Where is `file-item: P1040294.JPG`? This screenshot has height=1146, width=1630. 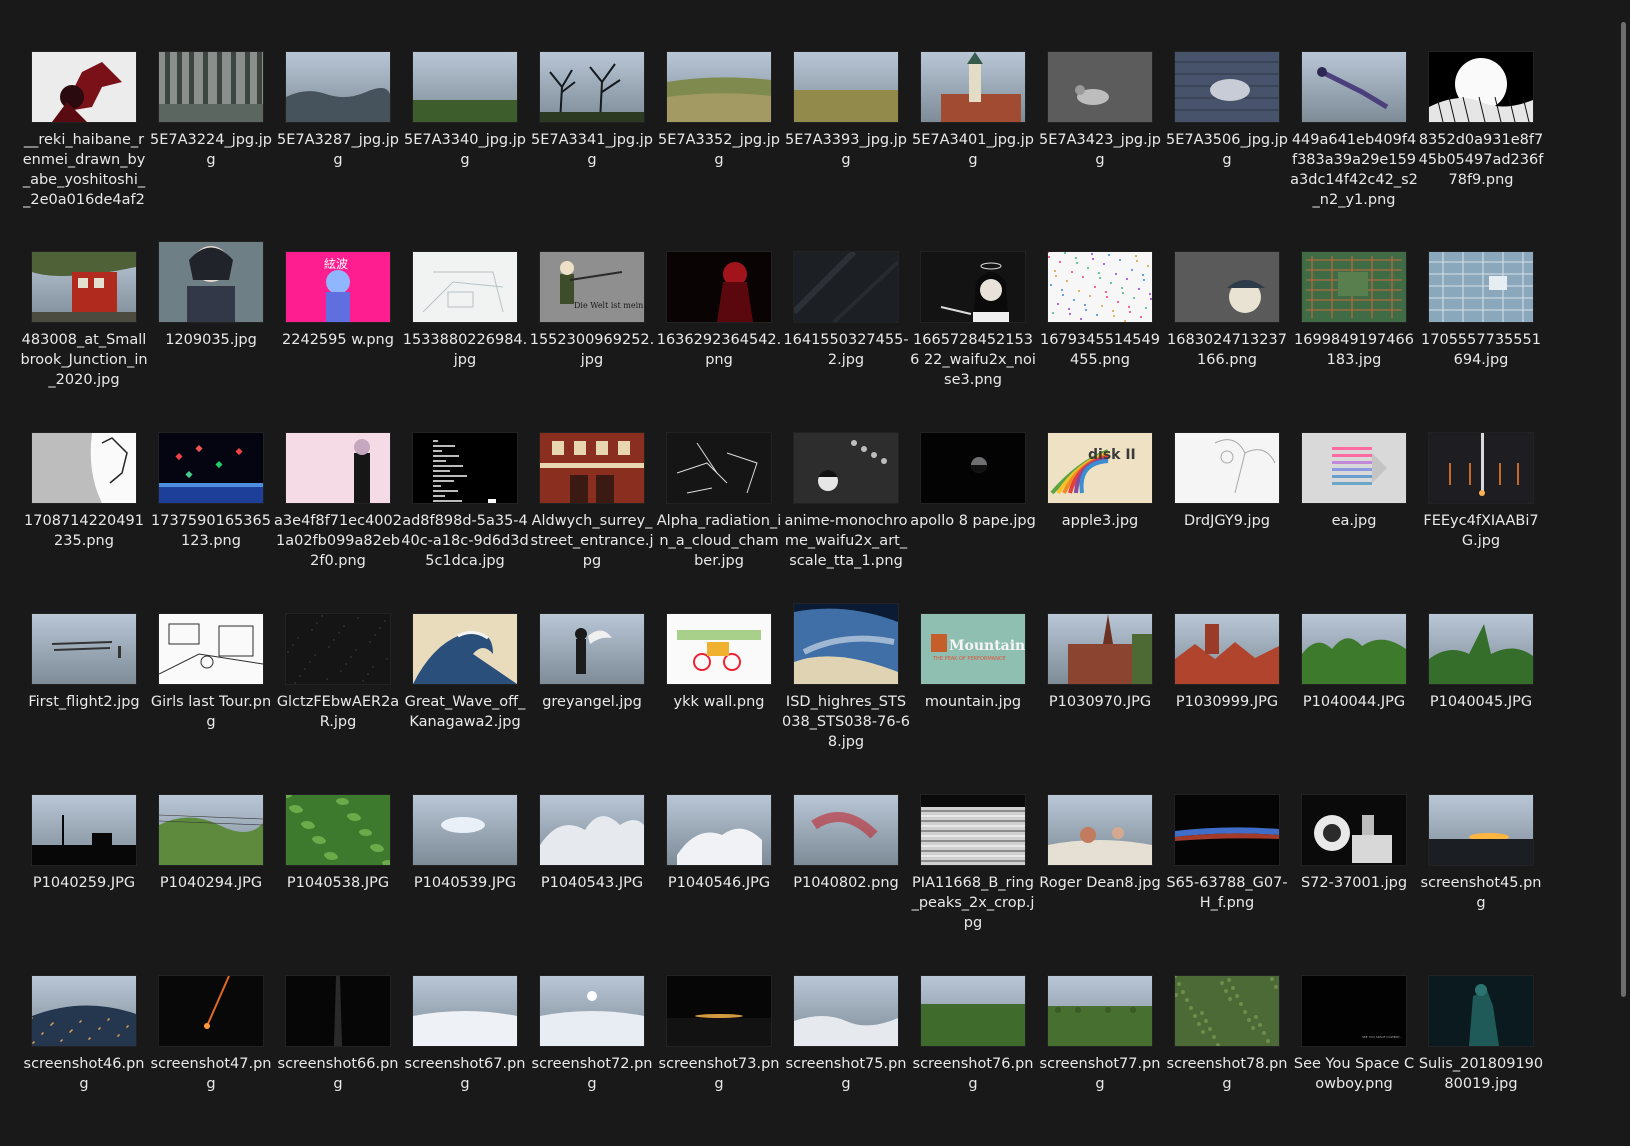 file-item: P1040294.JPG is located at coordinates (211, 867).